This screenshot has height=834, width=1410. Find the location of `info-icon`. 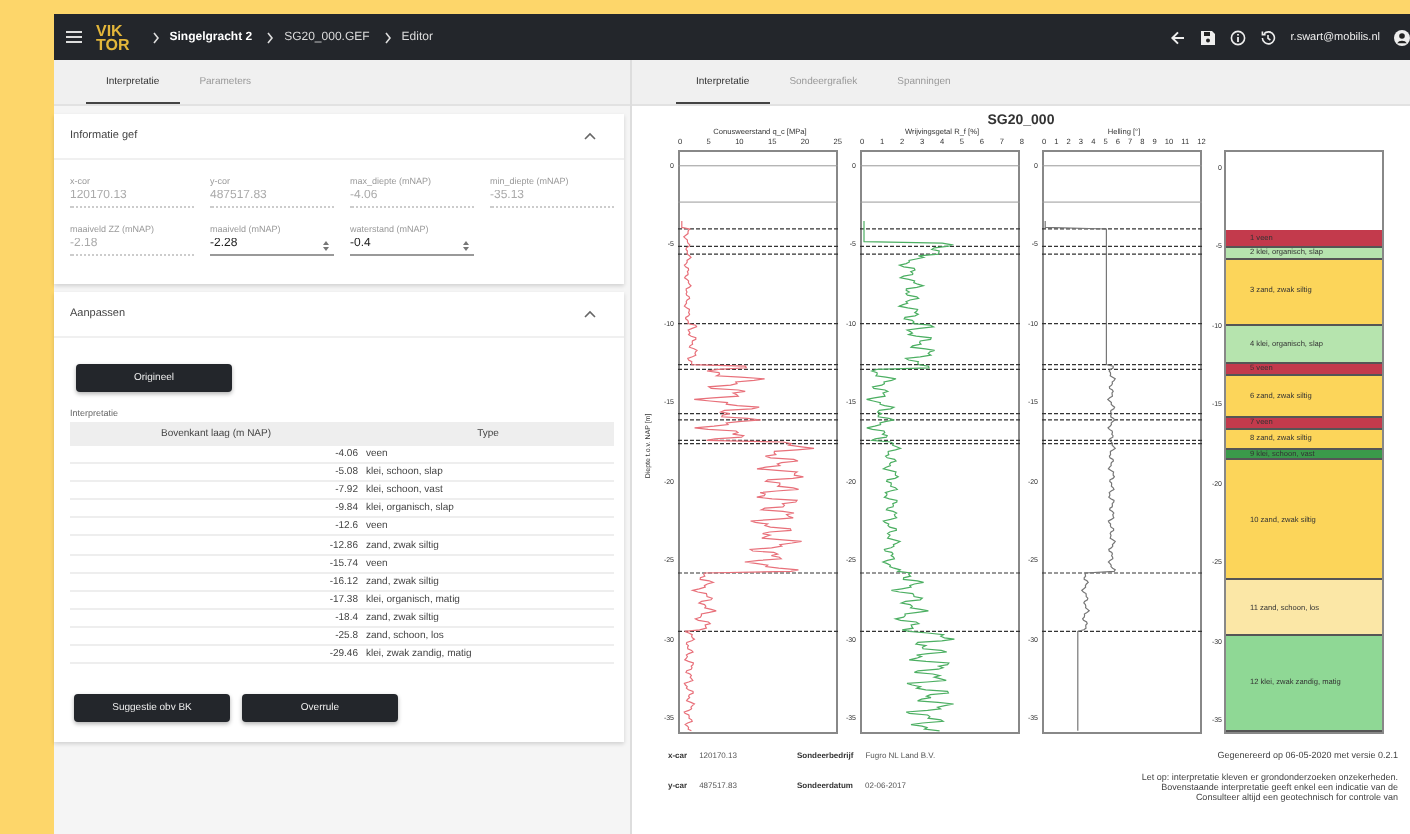

info-icon is located at coordinates (1238, 37).